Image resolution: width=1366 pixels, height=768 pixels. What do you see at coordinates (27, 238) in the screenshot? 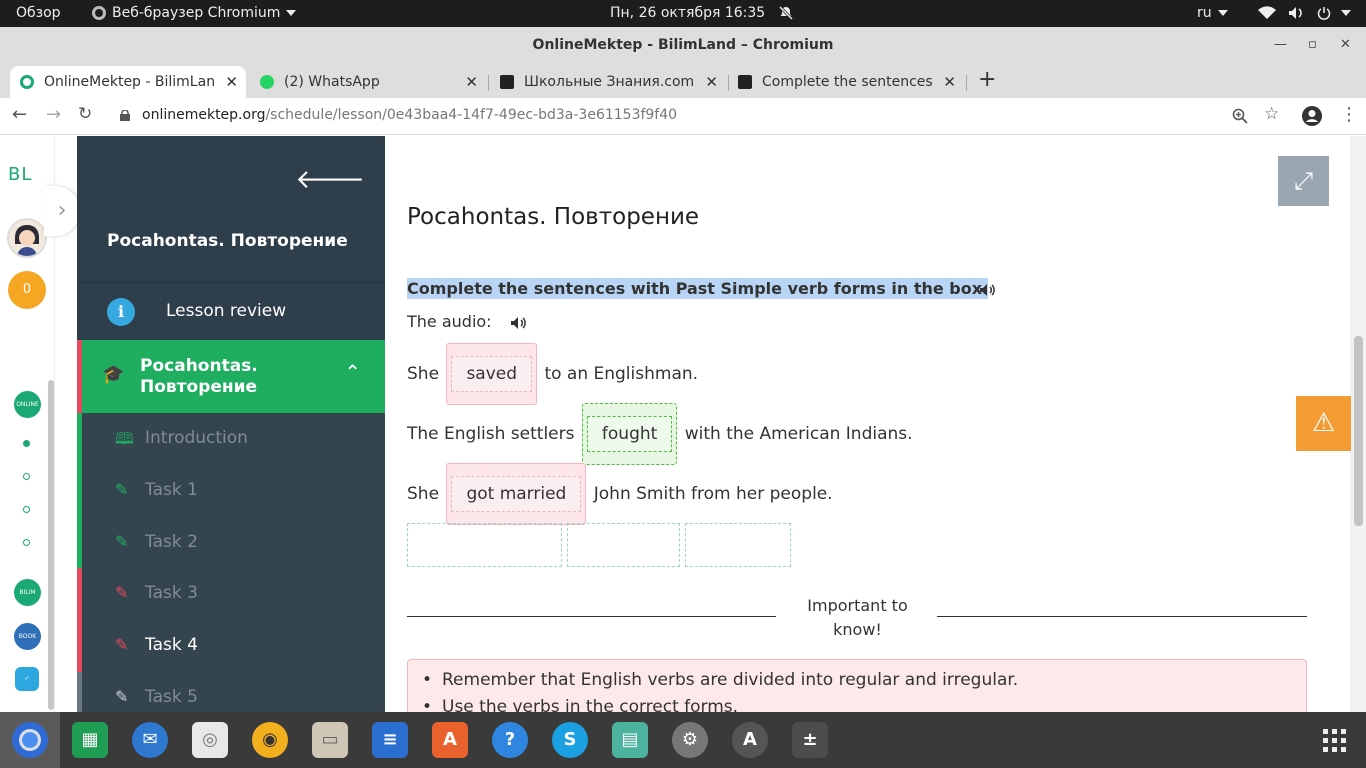
I see `avatar` at bounding box center [27, 238].